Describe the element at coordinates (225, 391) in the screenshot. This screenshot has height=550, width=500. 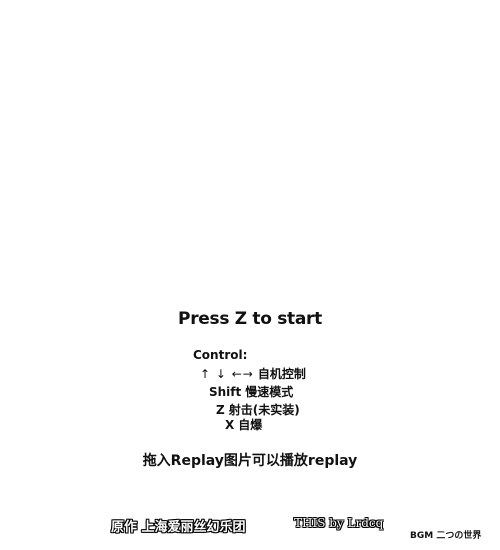
I see `control-shift-key: Shift` at that location.